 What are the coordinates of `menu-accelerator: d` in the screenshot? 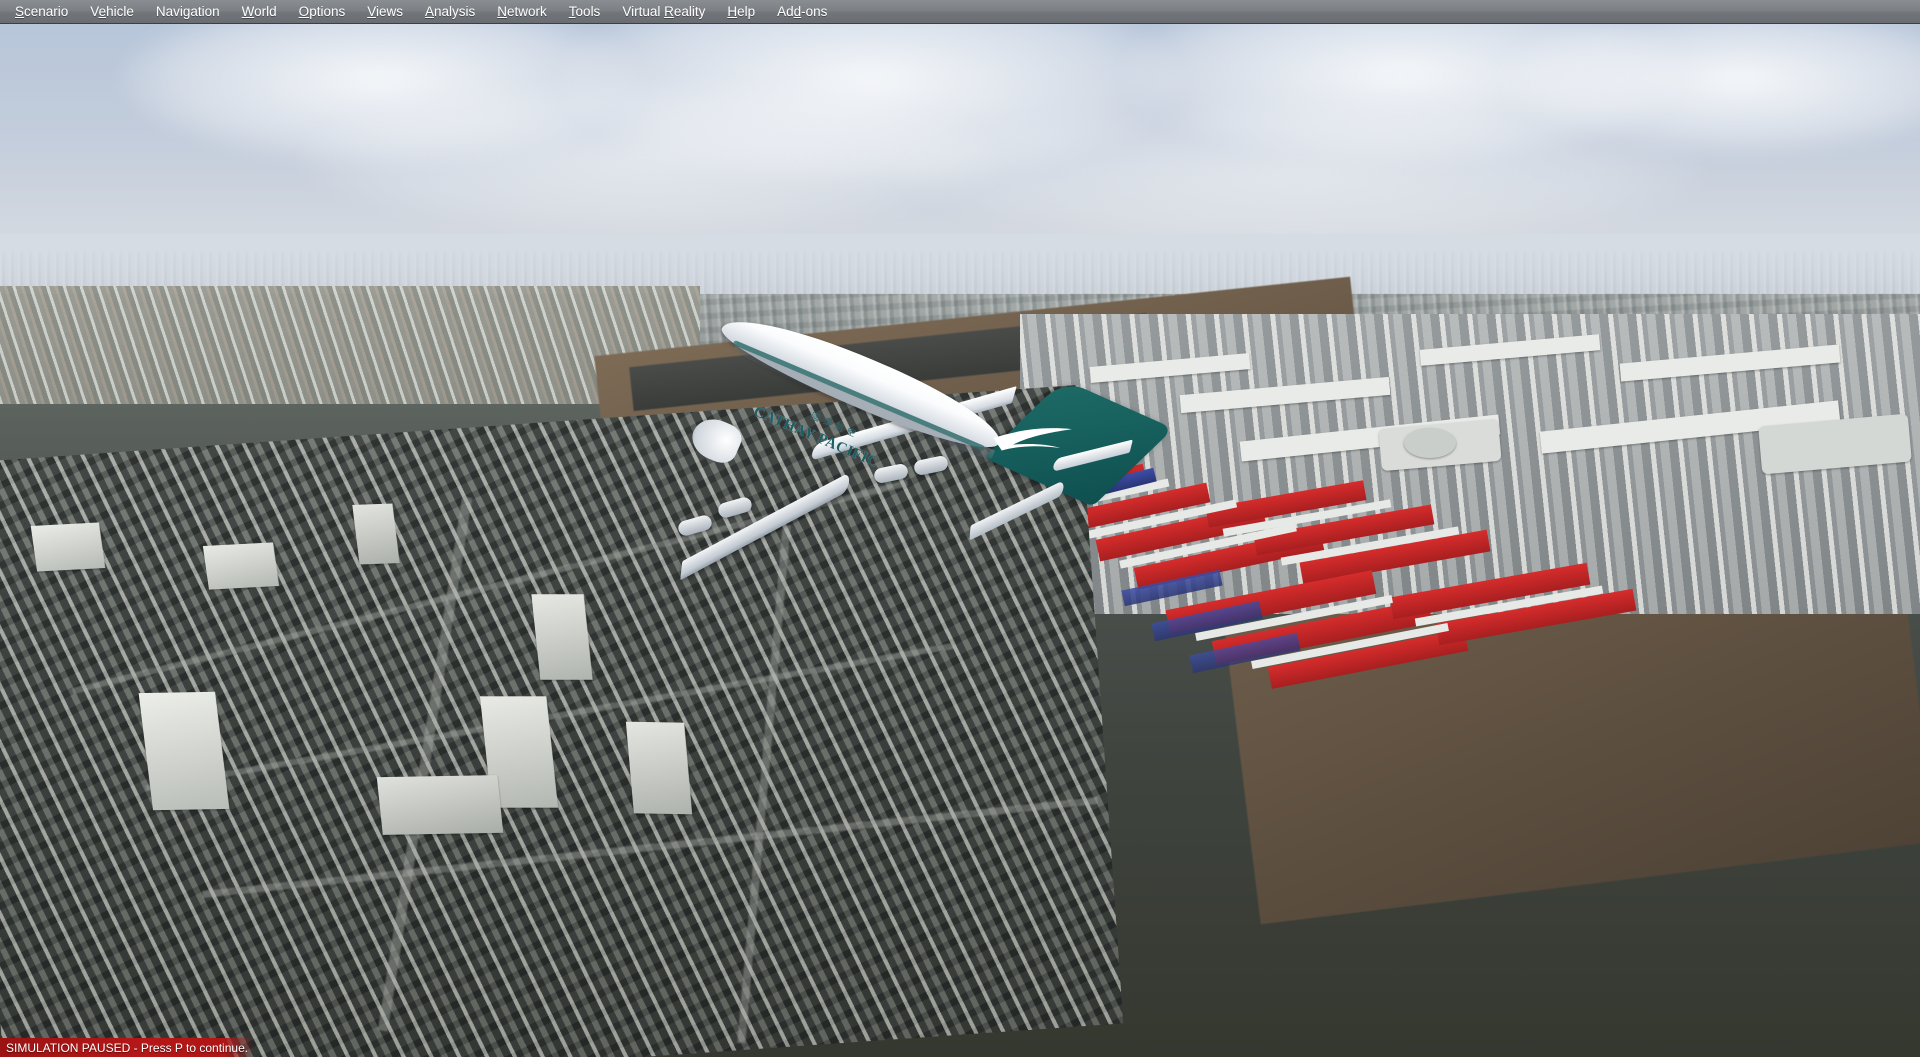 It's located at (797, 11).